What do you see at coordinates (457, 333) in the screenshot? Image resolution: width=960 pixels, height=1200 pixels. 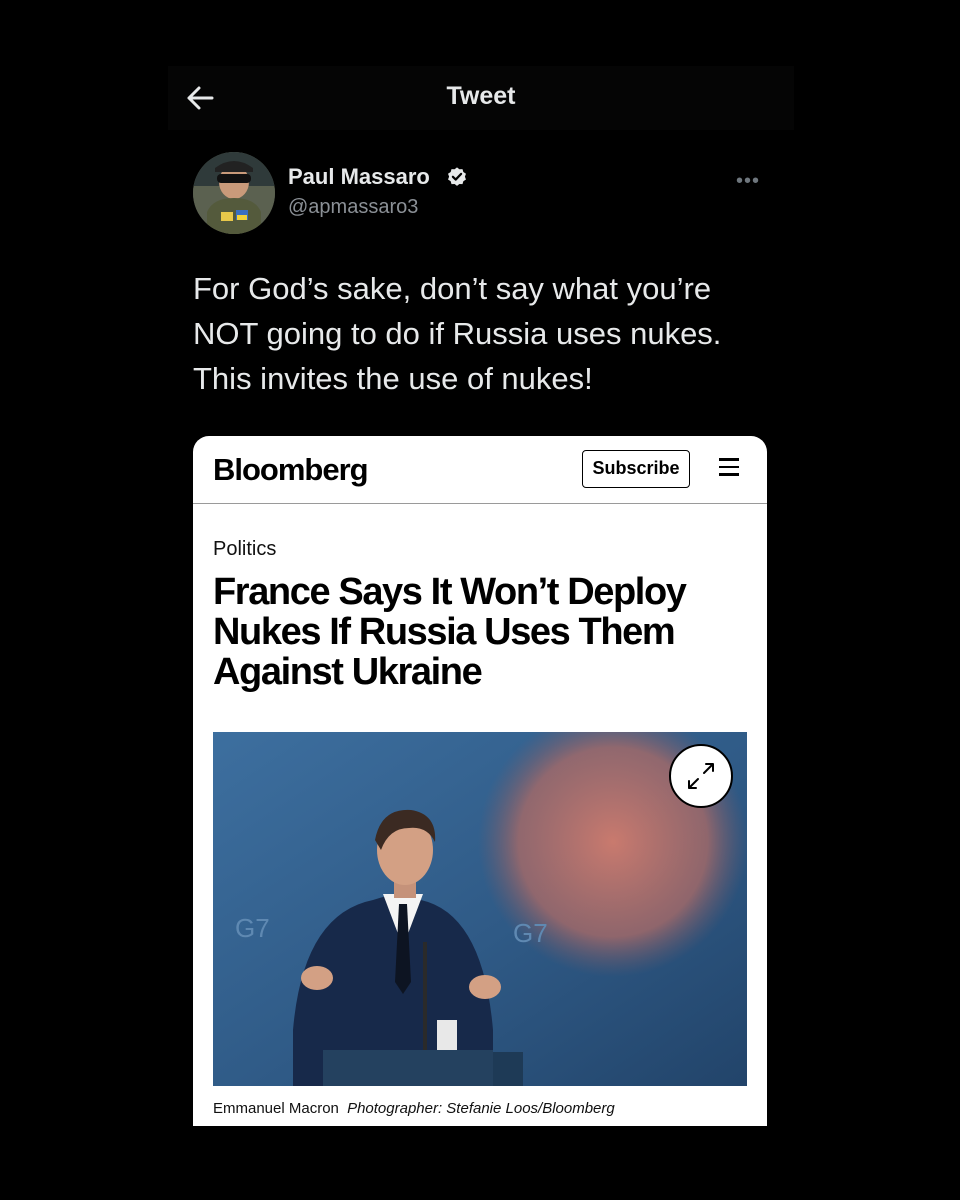 I see `tweet-line: NOT going to do if Russia uses nukes.` at bounding box center [457, 333].